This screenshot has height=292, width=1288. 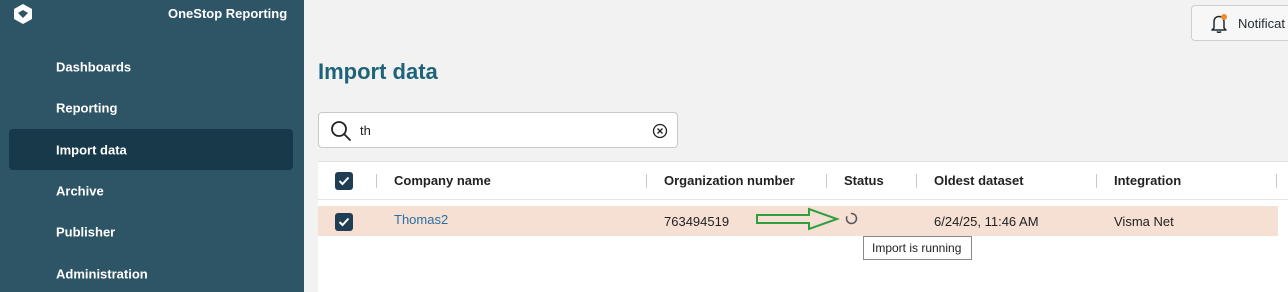 I want to click on column-header-oldest-dataset: Oldest dataset, so click(x=979, y=180).